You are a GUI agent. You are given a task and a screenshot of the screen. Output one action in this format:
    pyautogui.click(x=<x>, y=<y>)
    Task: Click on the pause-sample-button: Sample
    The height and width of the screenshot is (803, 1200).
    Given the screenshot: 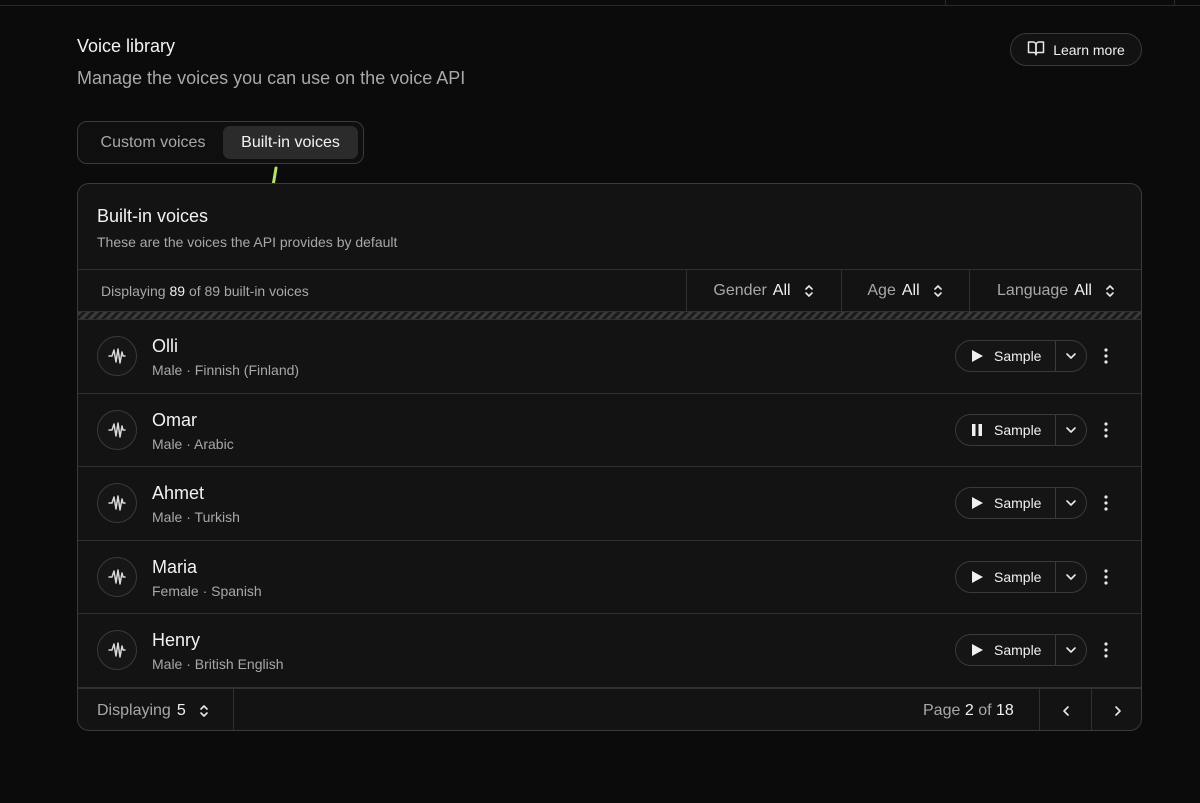 What is the action you would take?
    pyautogui.click(x=1006, y=429)
    